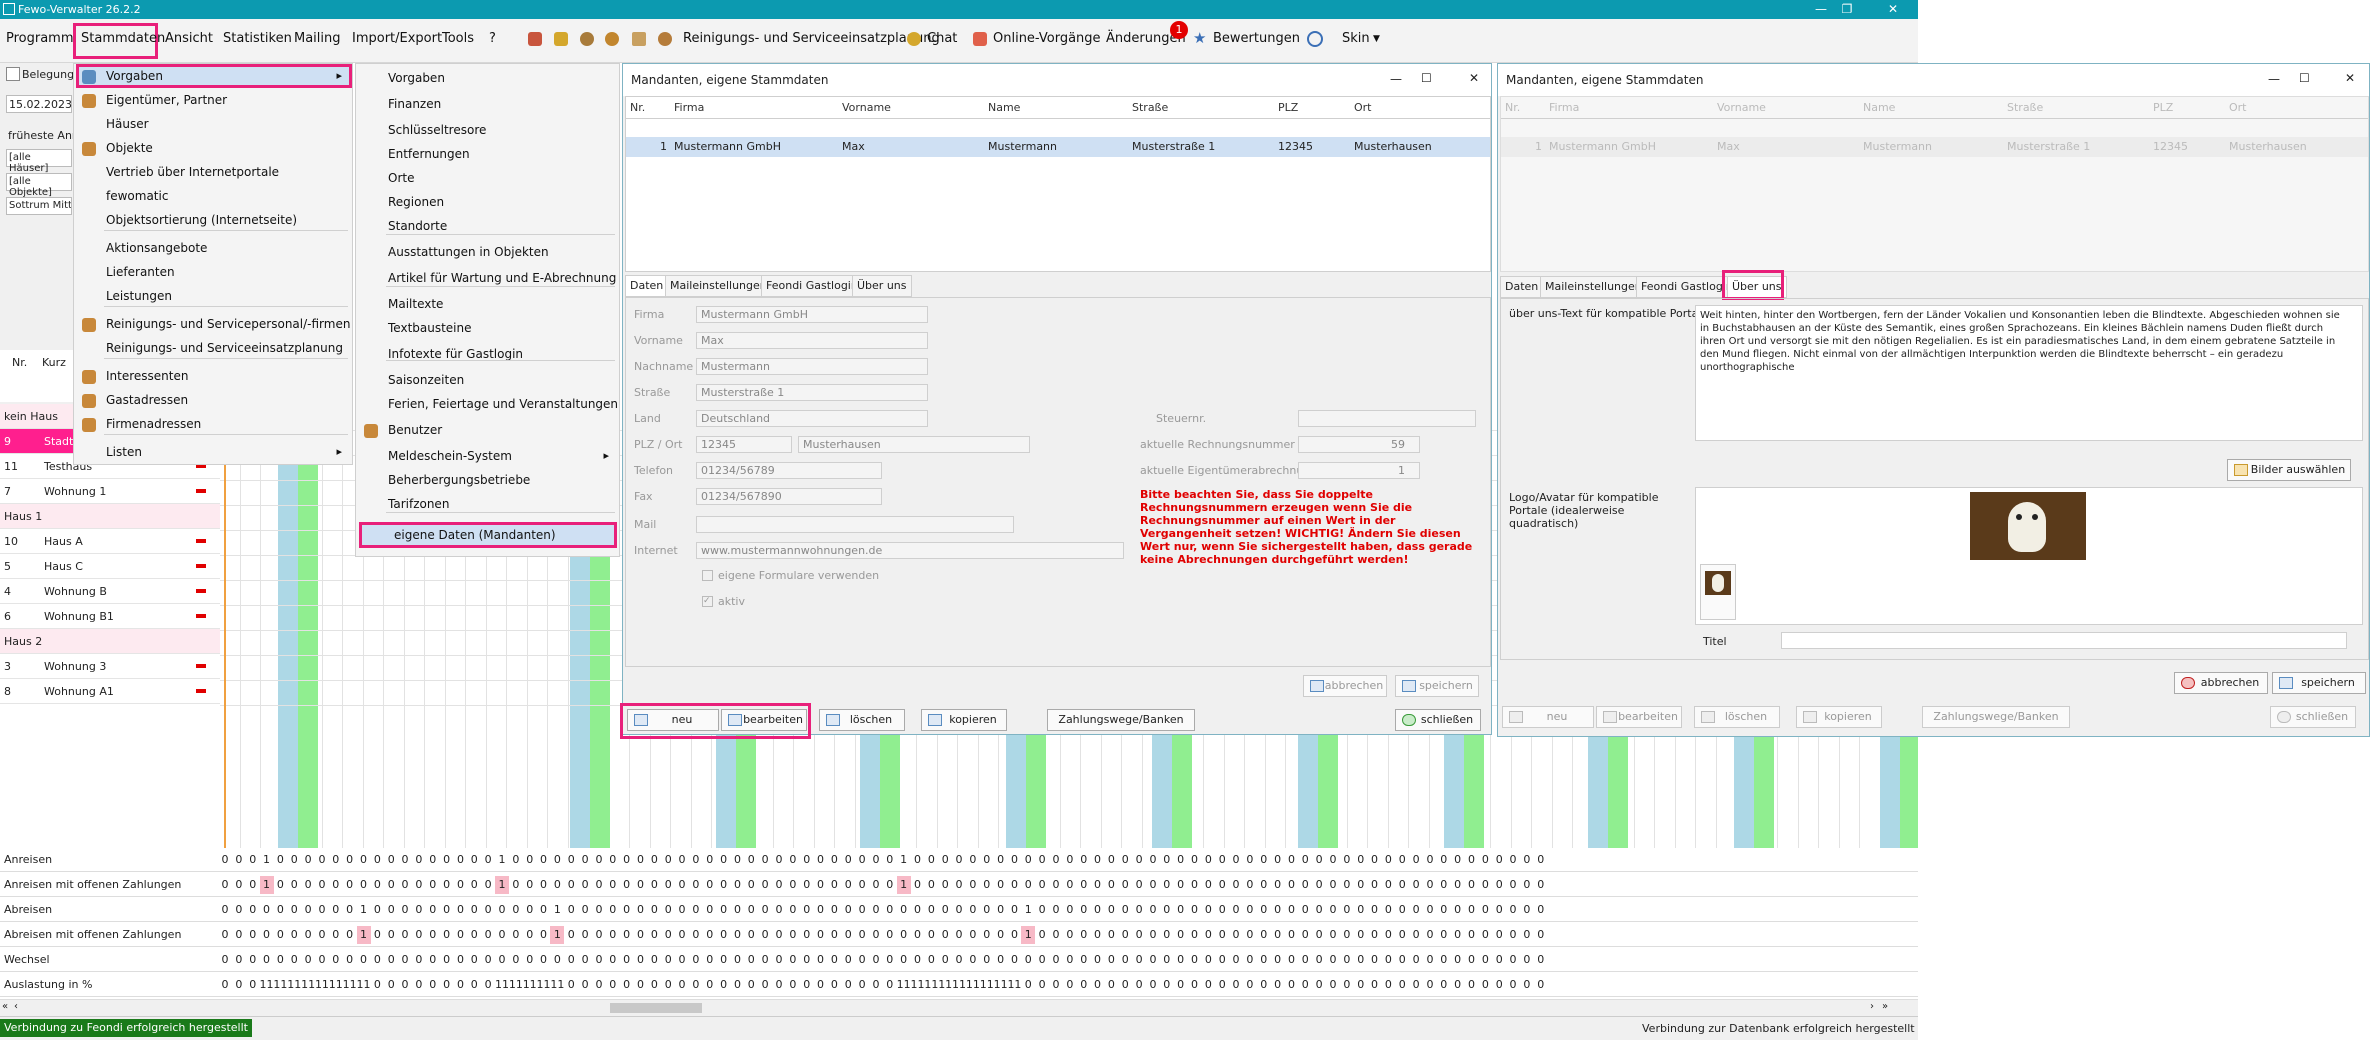 Image resolution: width=2370 pixels, height=1040 pixels. Describe the element at coordinates (487, 481) in the screenshot. I see `vorgaben-item-beherbergungsbetriebe: Beherbergungsbetriebe` at that location.